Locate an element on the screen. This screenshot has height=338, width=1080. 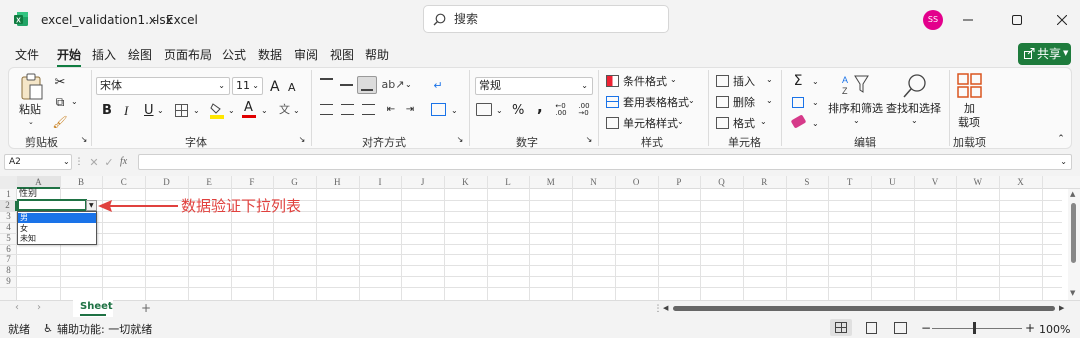
dropdown-option: 男 is located at coordinates (24, 218).